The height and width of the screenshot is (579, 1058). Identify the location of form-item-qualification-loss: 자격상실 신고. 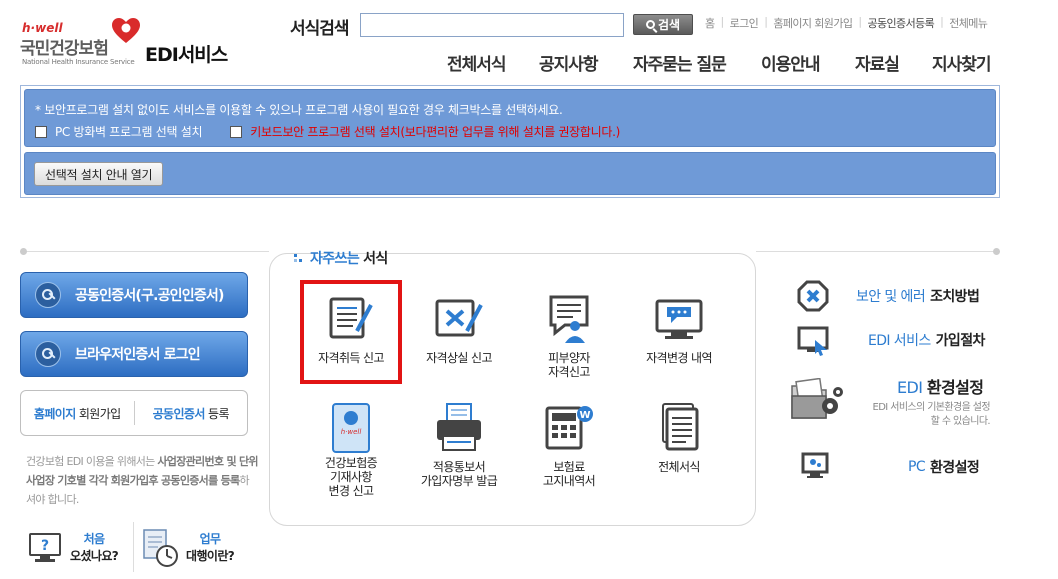
(459, 329).